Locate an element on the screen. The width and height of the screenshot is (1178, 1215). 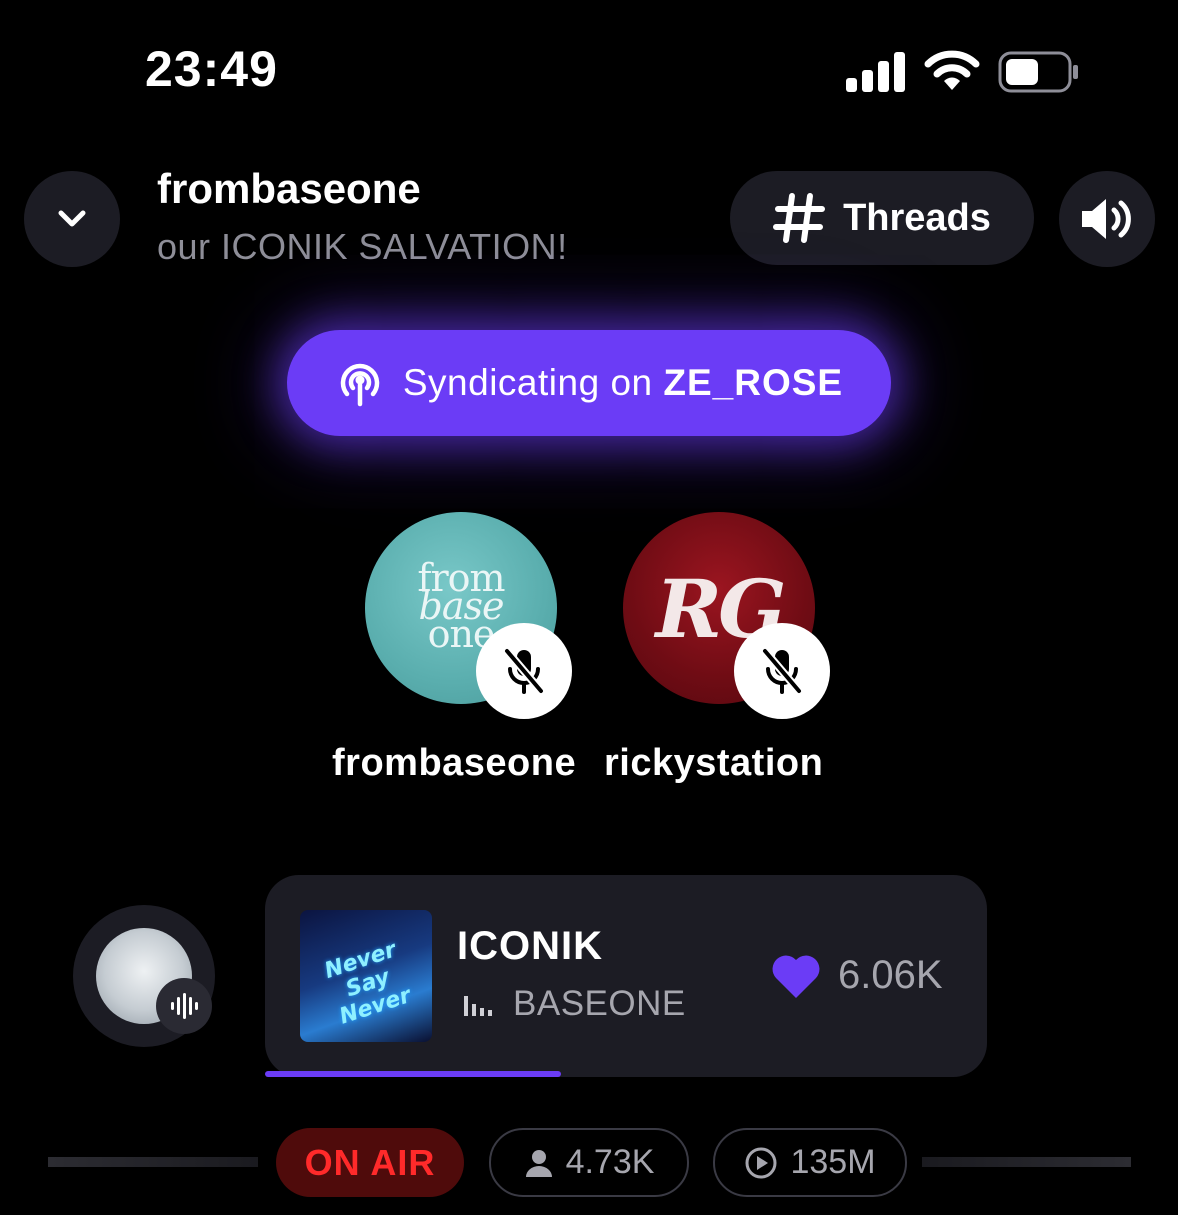
syndicating-button: Syndicating on ZE_ROSE is located at coordinates (589, 383).